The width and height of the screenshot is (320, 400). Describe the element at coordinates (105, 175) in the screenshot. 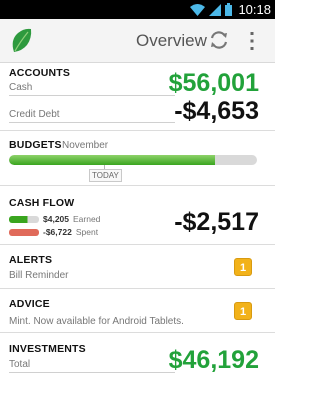

I see `today-label: TODAY` at that location.